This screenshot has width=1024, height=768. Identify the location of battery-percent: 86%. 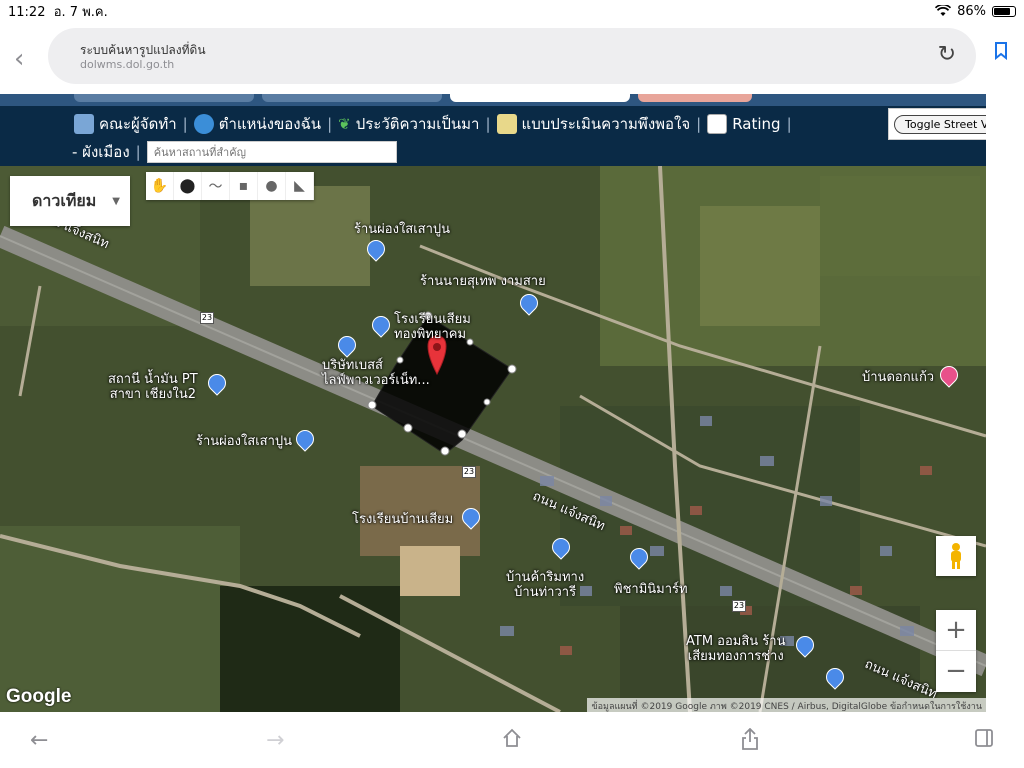
(971, 11).